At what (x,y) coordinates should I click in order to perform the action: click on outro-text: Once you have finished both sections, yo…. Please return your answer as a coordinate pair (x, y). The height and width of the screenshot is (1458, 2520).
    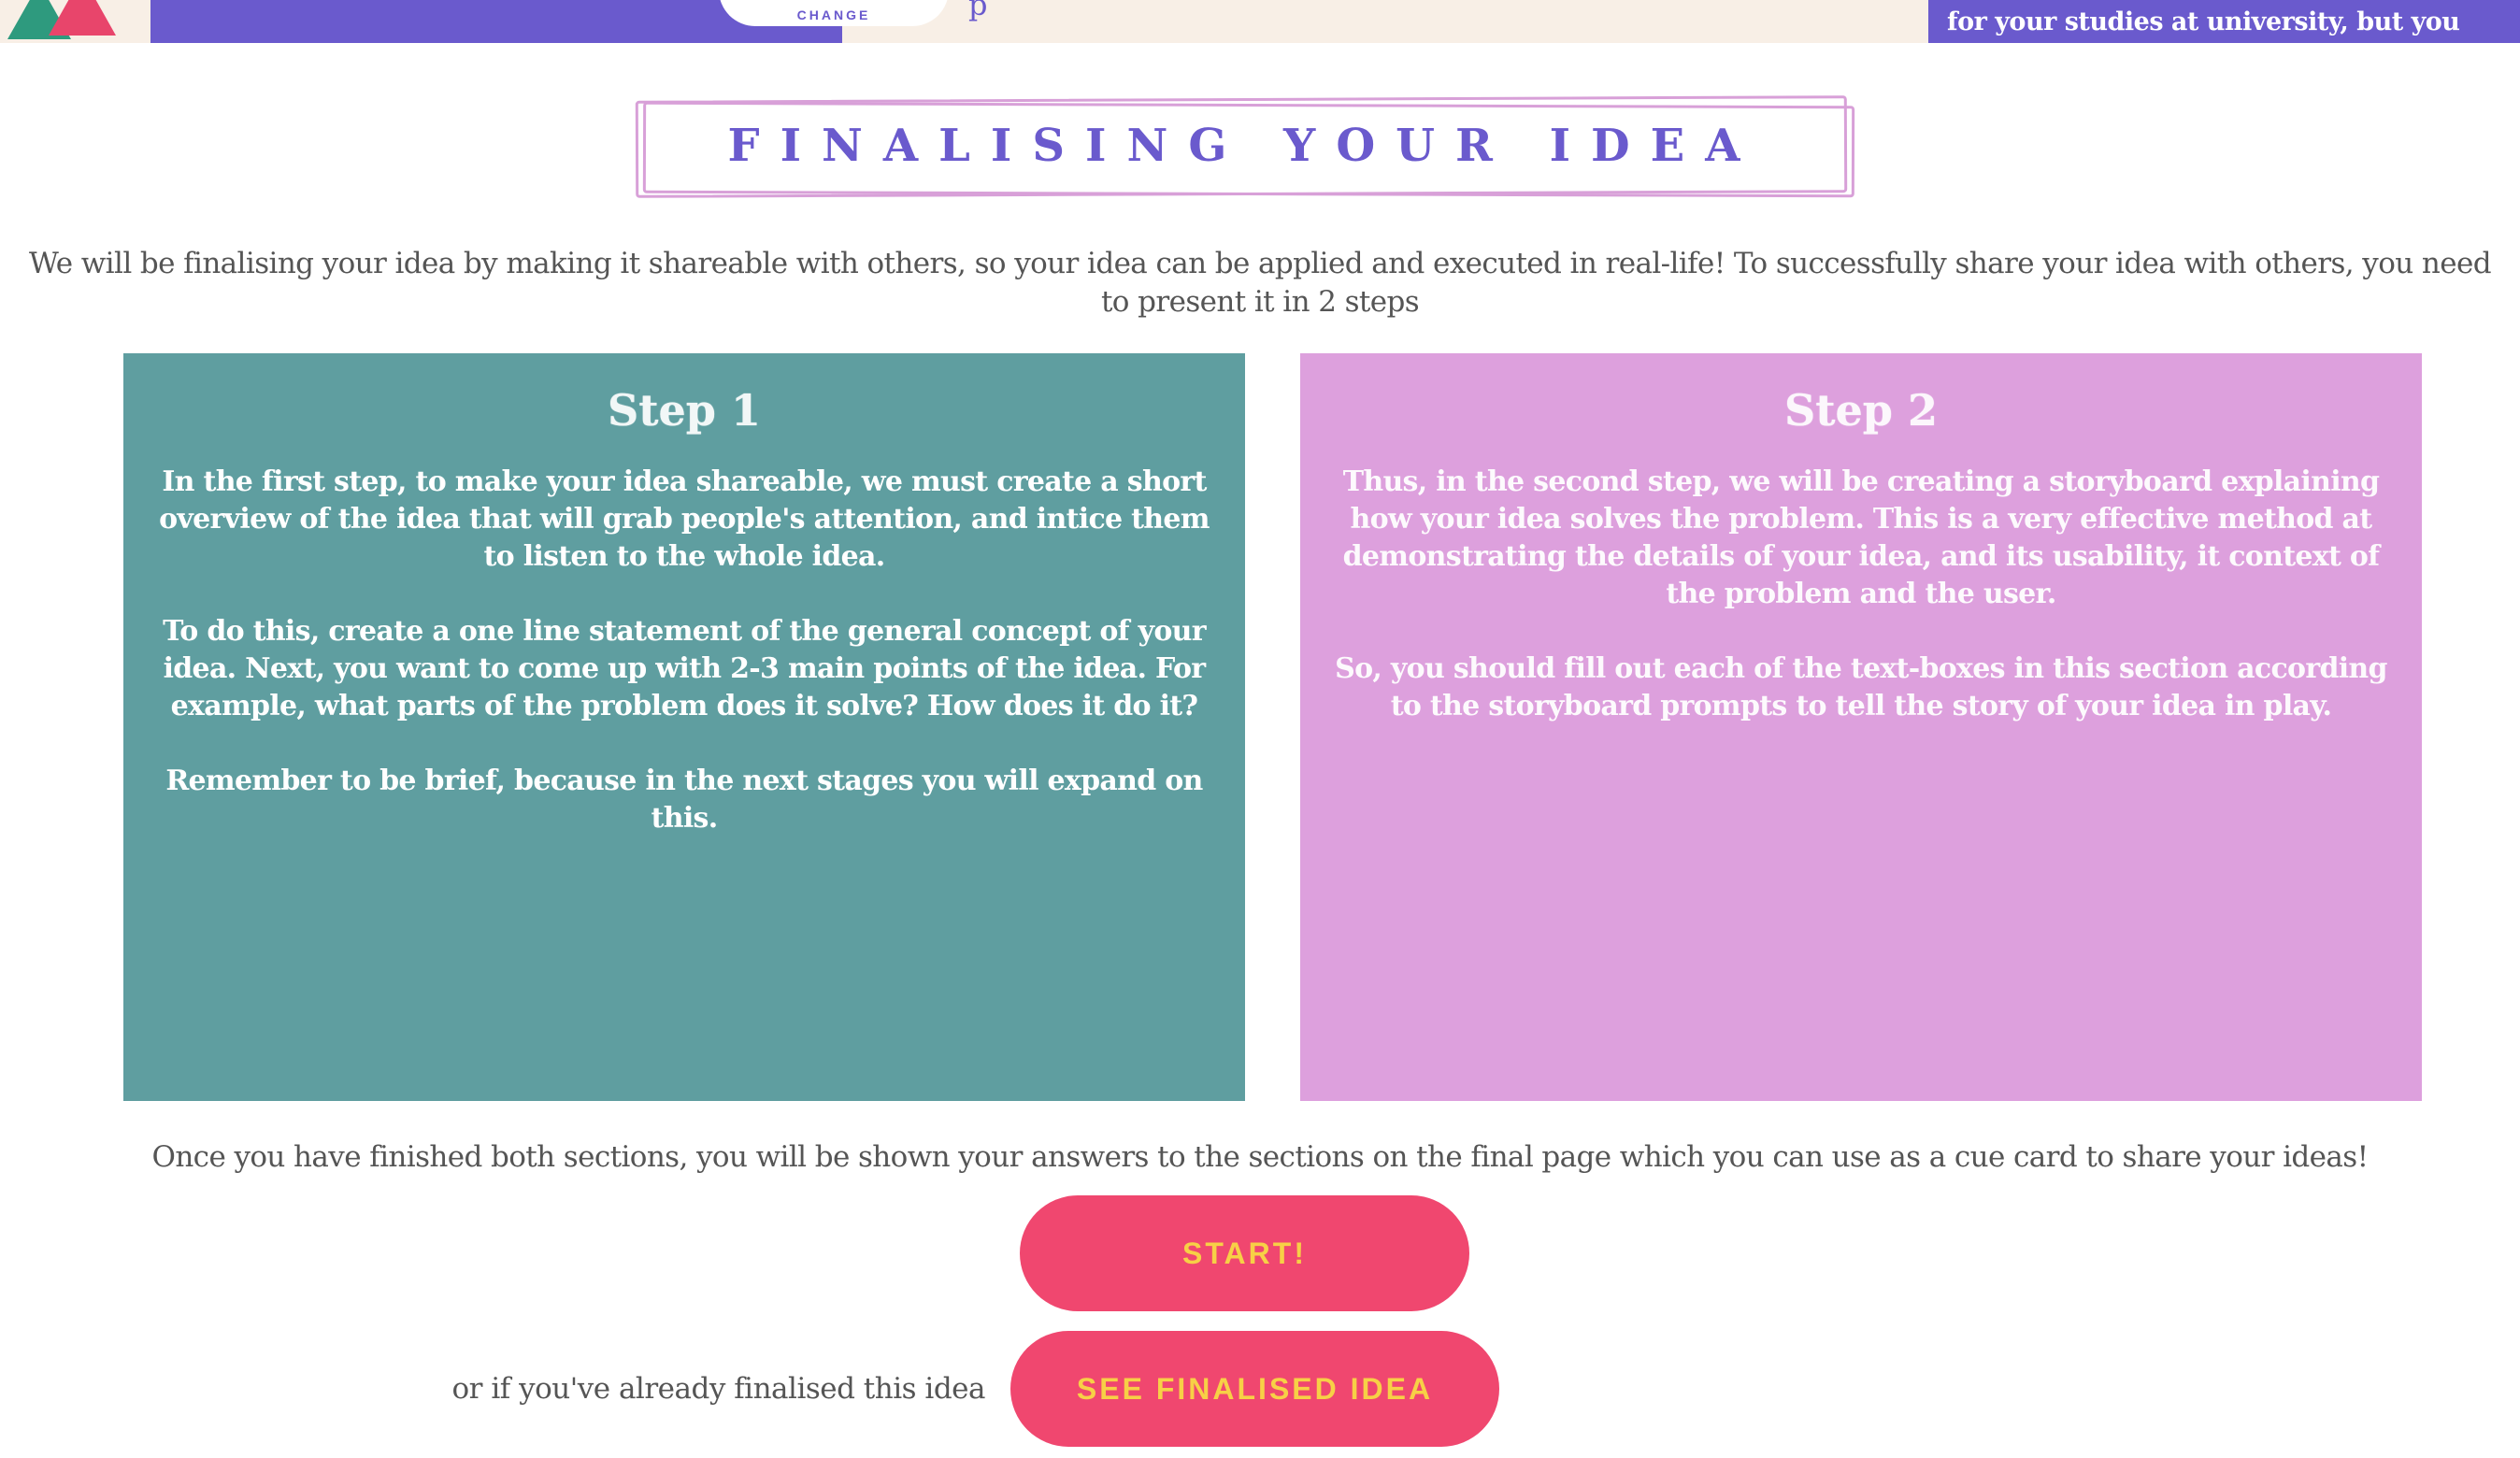
    Looking at the image, I should click on (1260, 1157).